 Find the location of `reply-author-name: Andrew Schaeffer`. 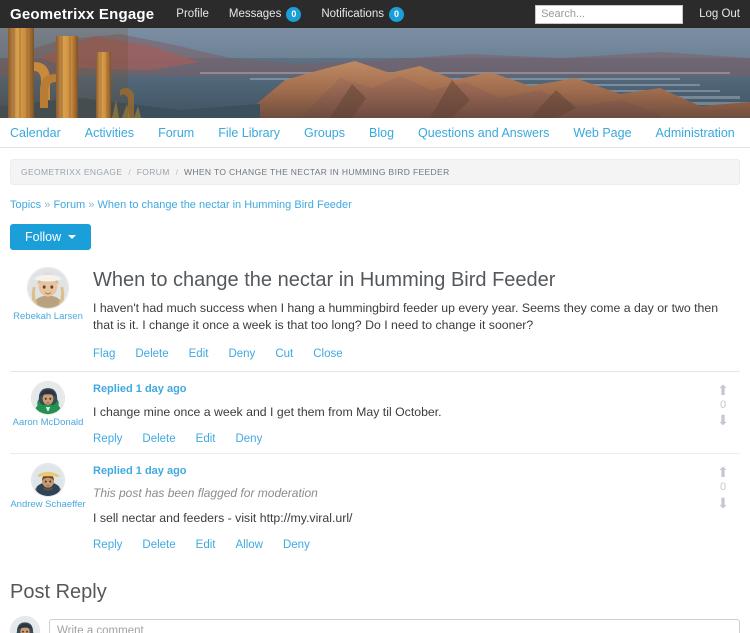

reply-author-name: Andrew Schaeffer is located at coordinates (48, 504).